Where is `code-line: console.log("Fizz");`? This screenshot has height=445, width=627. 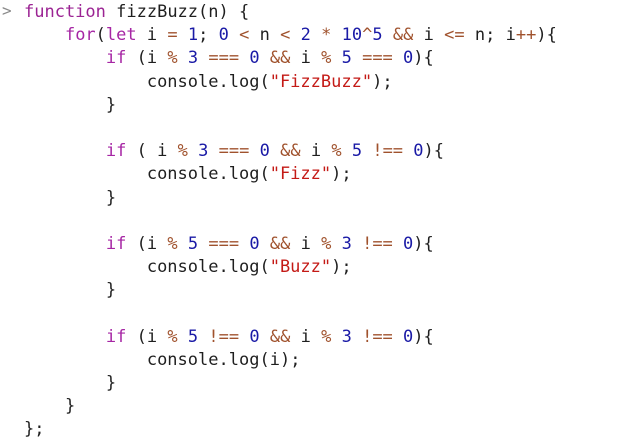 code-line: console.log("Fizz"); is located at coordinates (249, 174).